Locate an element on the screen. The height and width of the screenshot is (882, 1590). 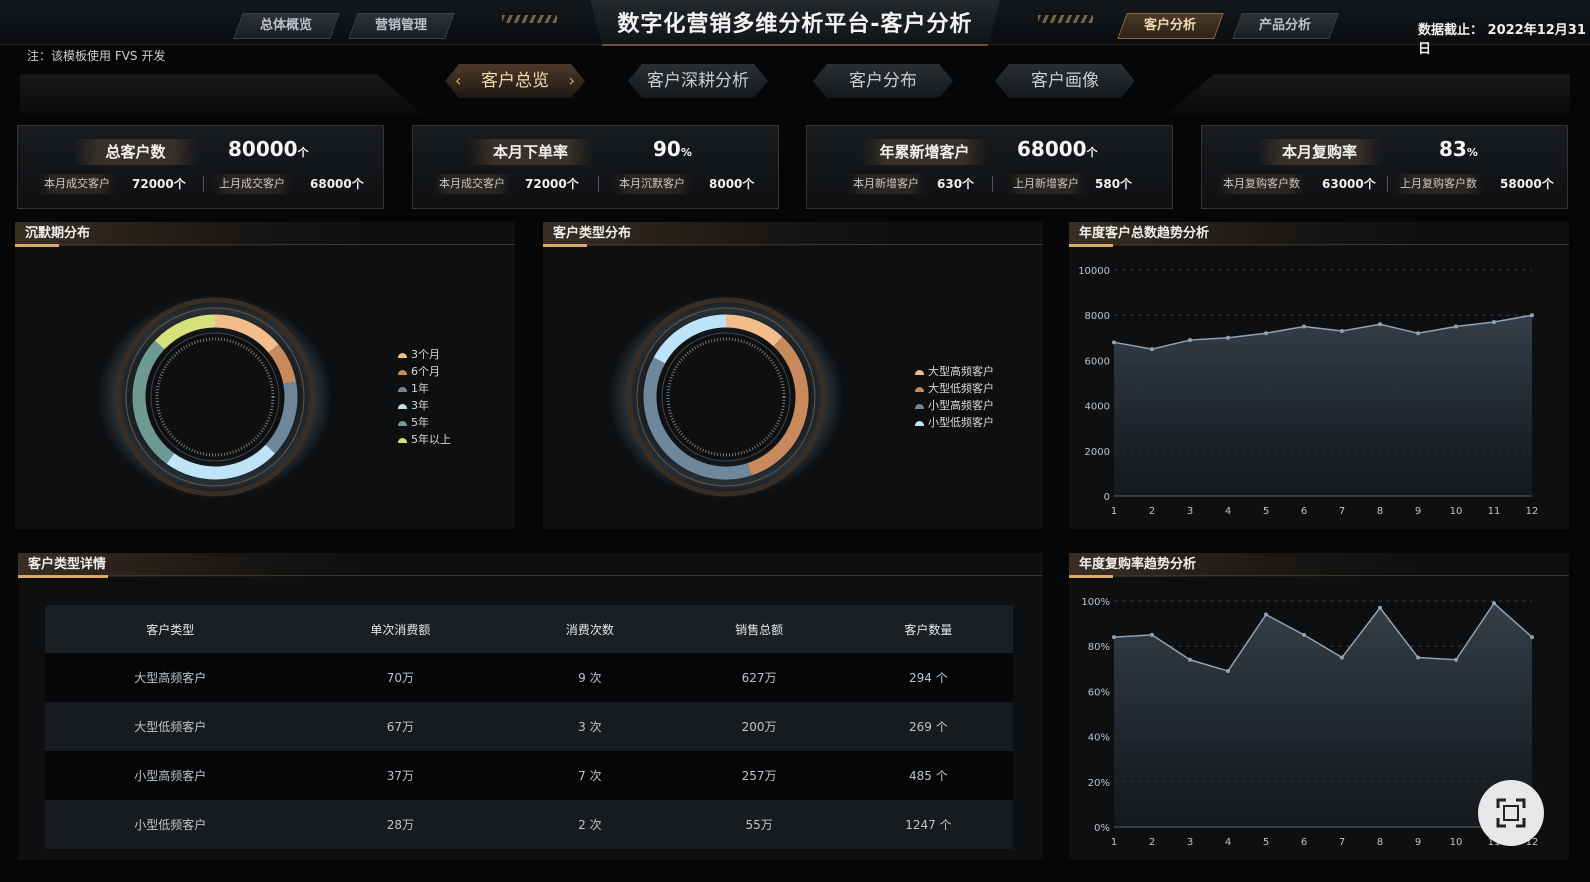
kpi-label: 本月下单率 is located at coordinates (530, 152).